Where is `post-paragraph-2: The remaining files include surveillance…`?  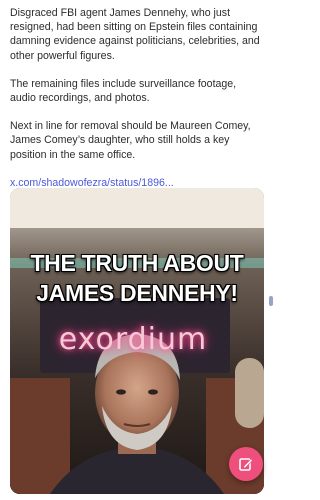
post-paragraph-2: The remaining files include surveillance… is located at coordinates (123, 91).